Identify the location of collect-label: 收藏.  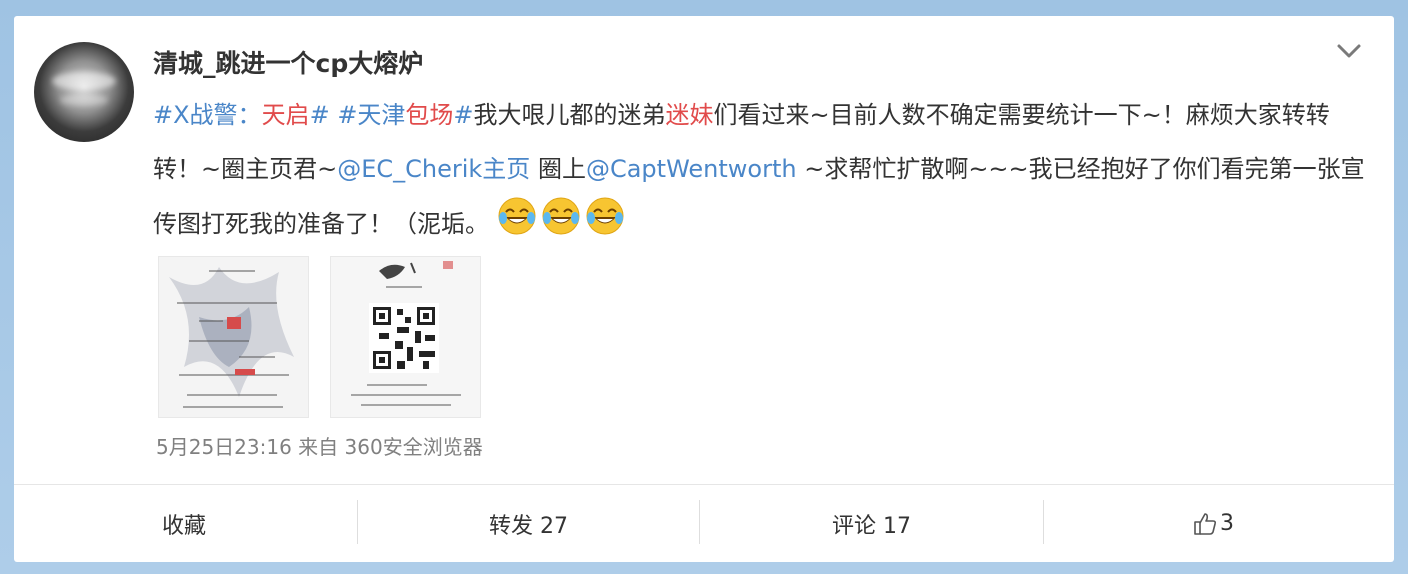
(184, 526).